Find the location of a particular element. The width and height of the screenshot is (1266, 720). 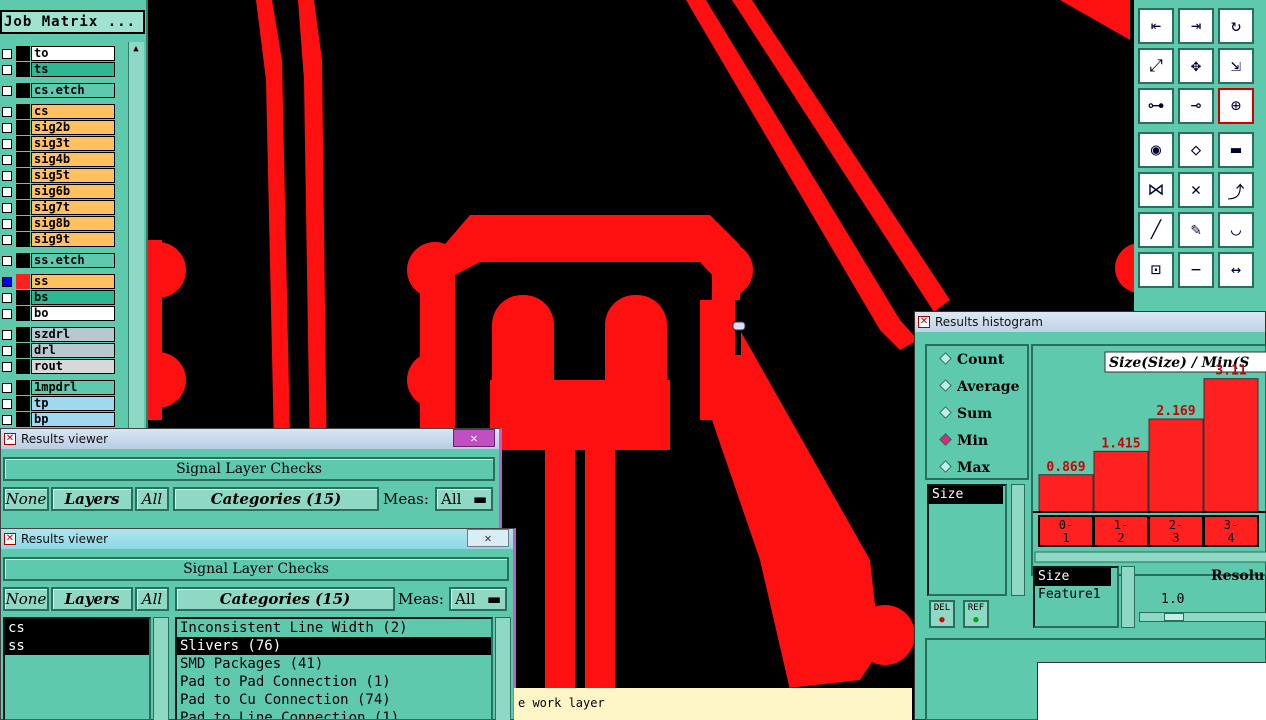

layer-name: rout is located at coordinates (73, 366).